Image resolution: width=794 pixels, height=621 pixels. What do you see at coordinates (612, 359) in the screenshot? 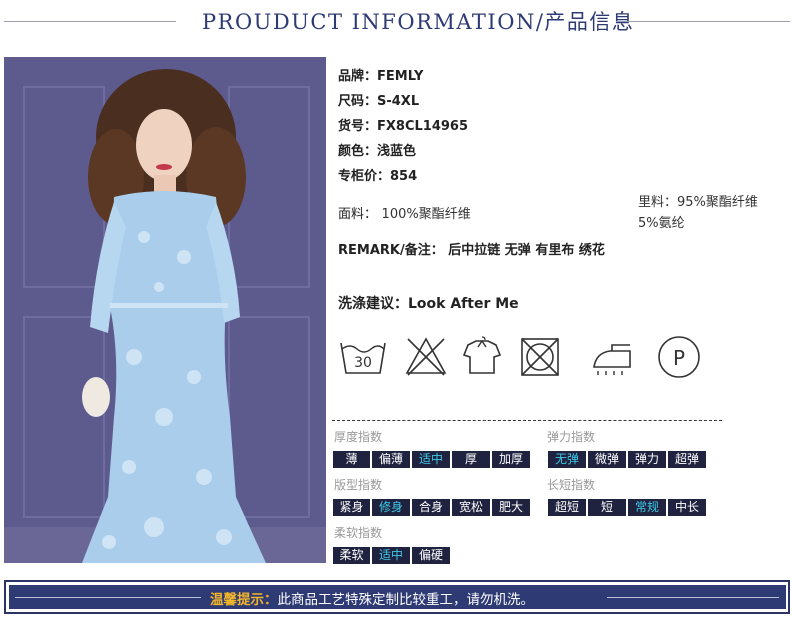
I see `iron-icon` at bounding box center [612, 359].